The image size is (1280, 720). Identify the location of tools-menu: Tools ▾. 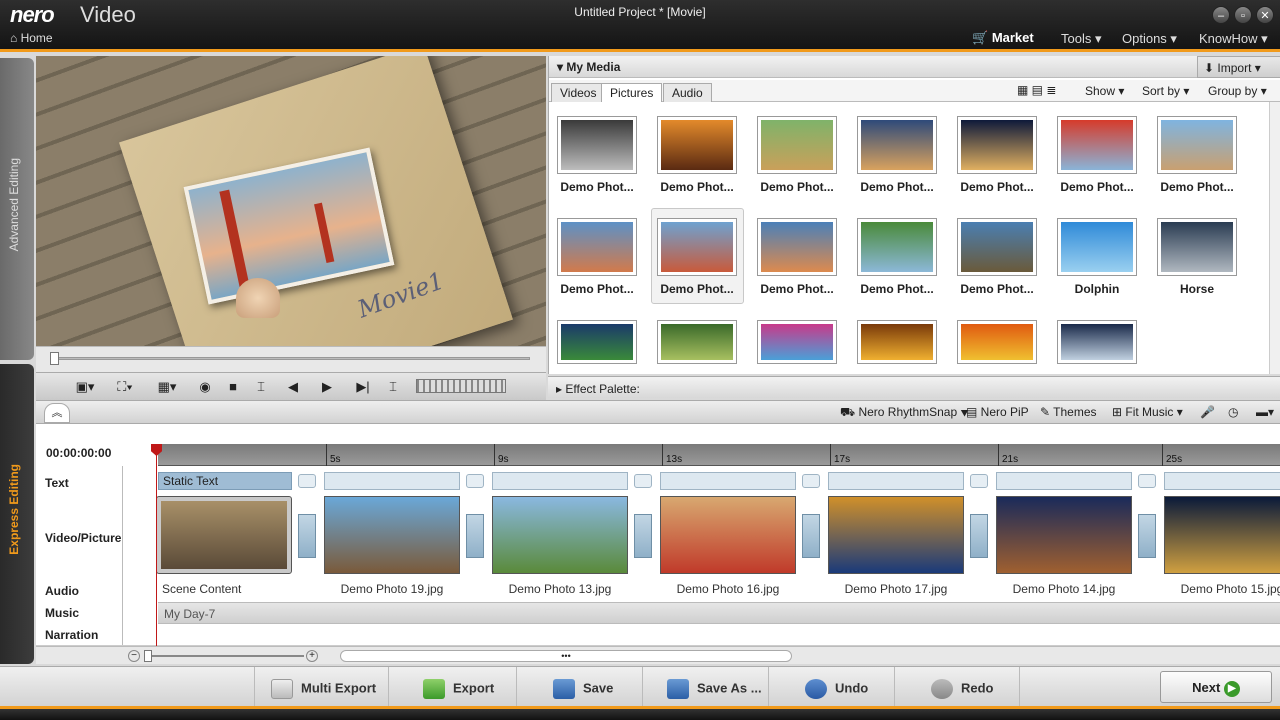
(1081, 39).